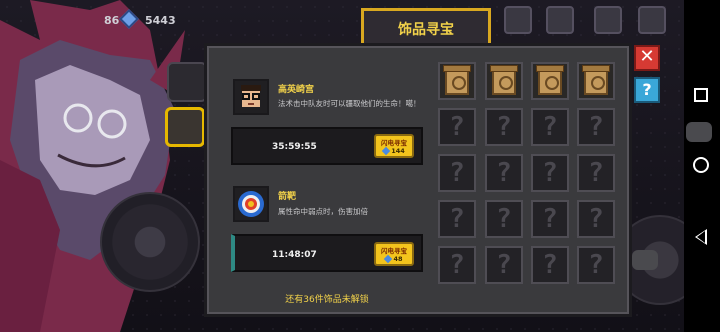 This screenshot has width=720, height=332. I want to click on entry-timer: 11:48:07, so click(294, 255).